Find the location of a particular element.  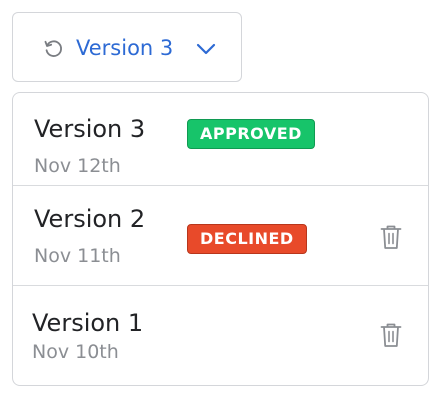

version-date: Nov 11th is located at coordinates (77, 256).